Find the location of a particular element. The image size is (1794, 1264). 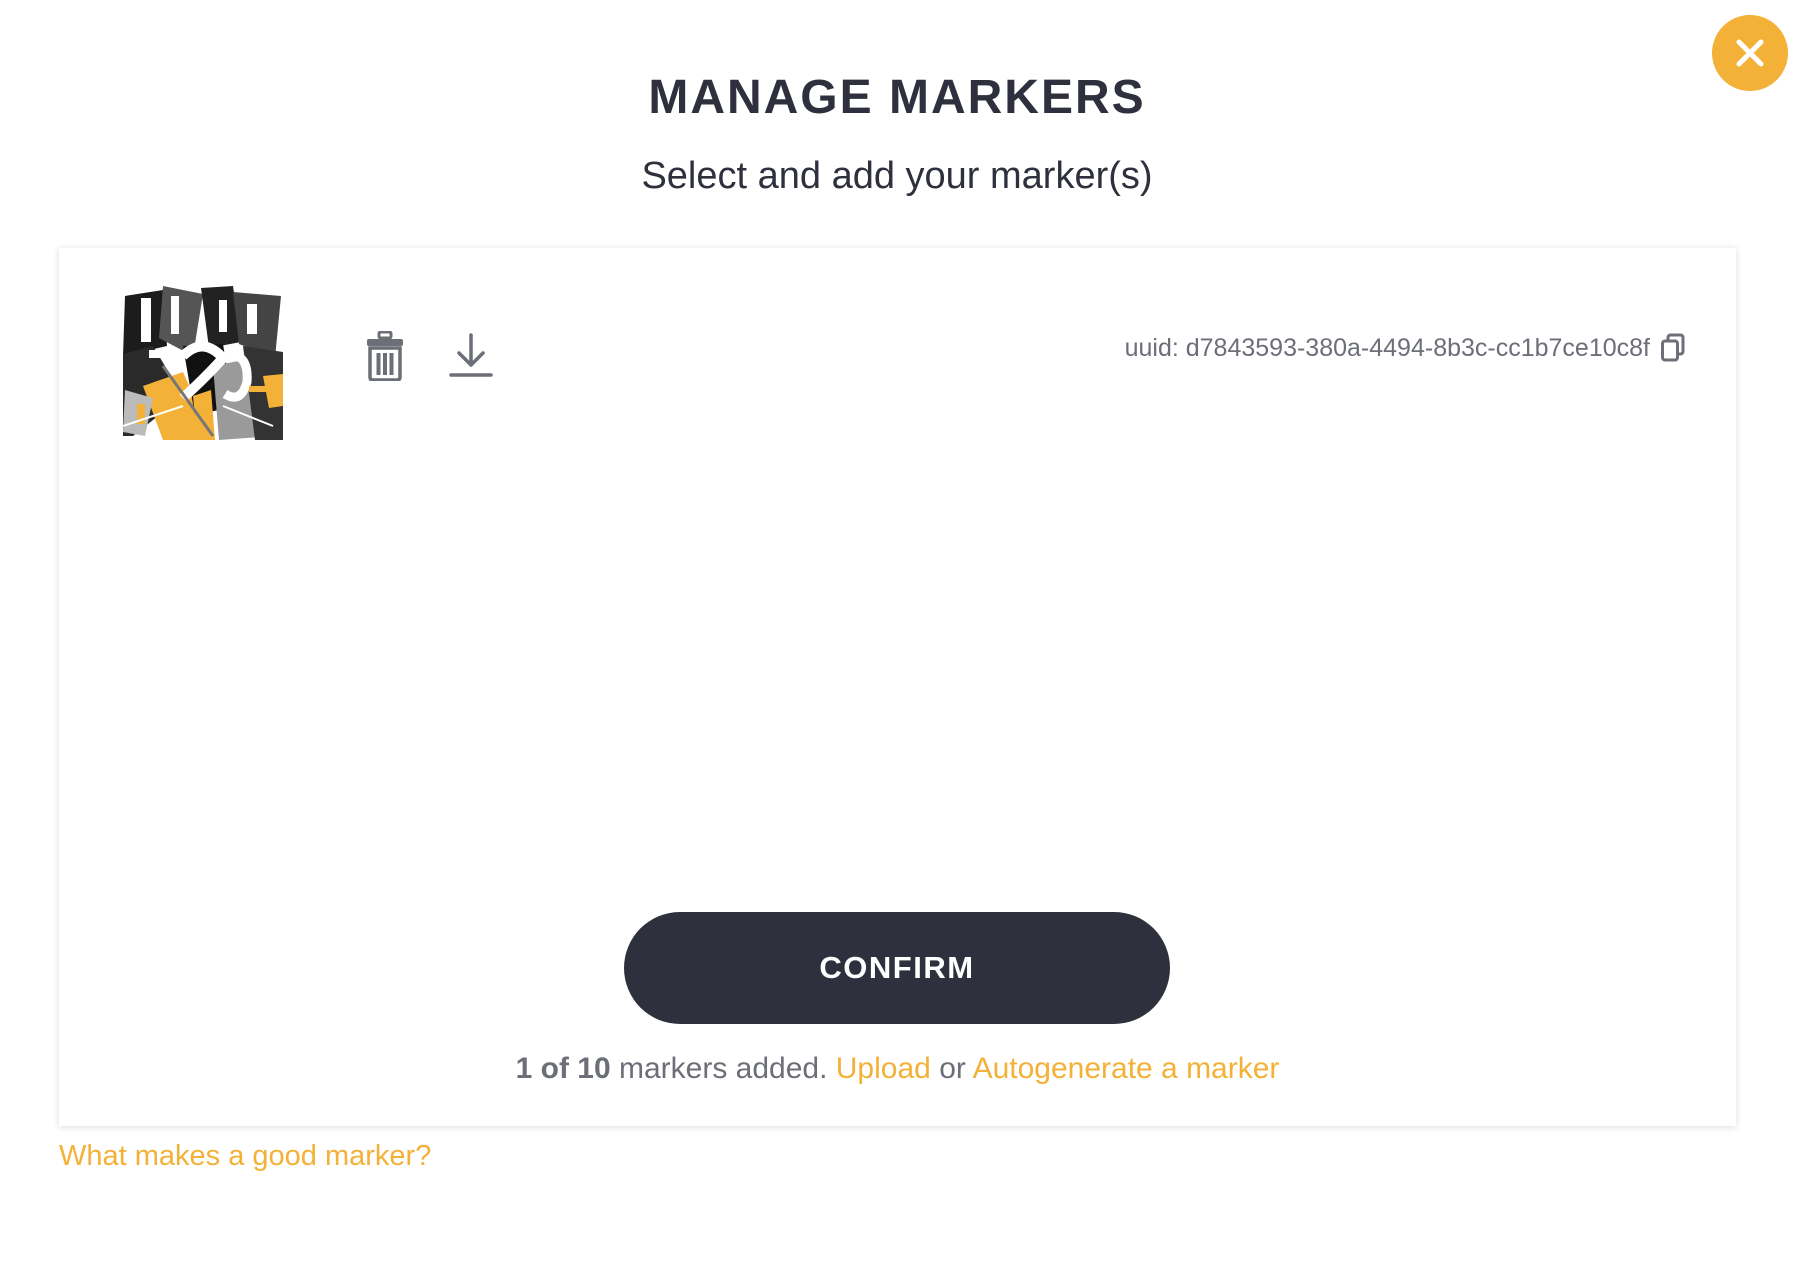

copy-icon is located at coordinates (1673, 347).